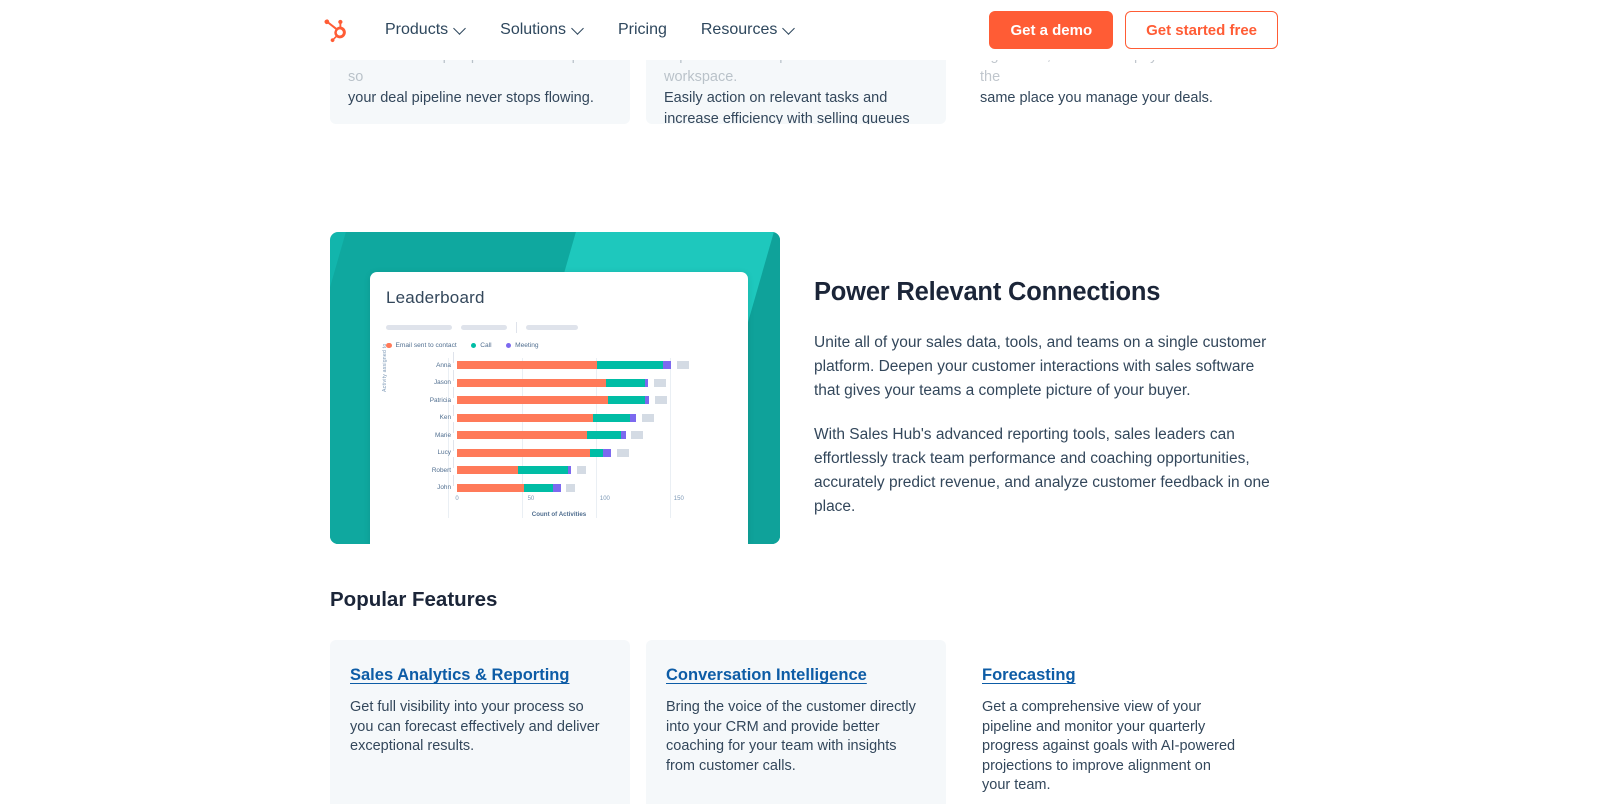 The image size is (1600, 804). I want to click on get-started-free-button: Get started free, so click(1201, 30).